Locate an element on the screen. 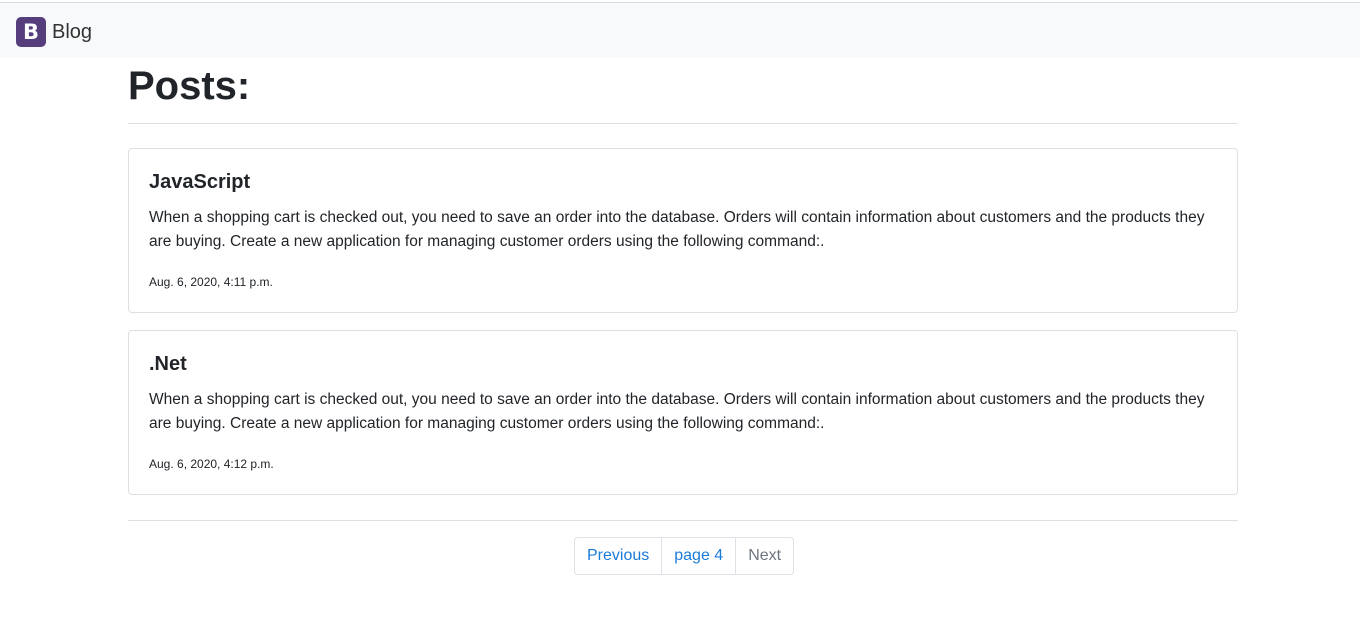  previous-page-link: Previous is located at coordinates (618, 556).